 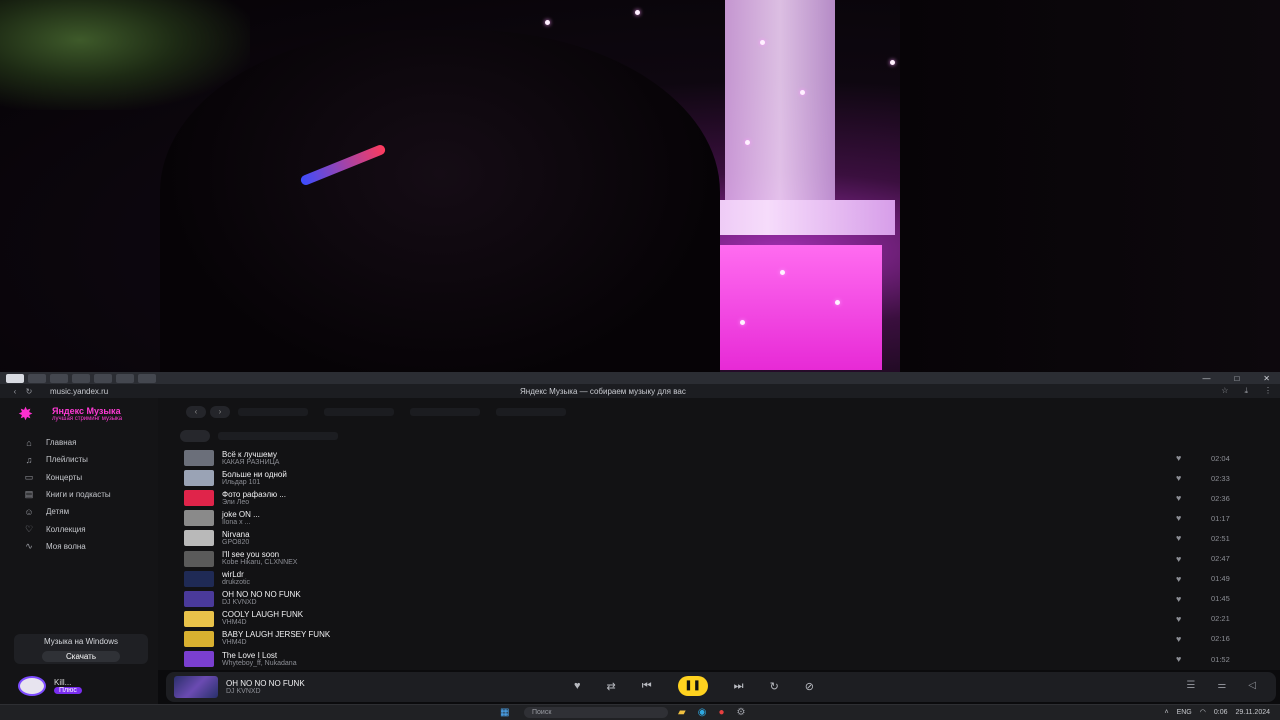 What do you see at coordinates (422, 664) in the screenshot?
I see `track-artist: Whyteboy_ff, Nukadana` at bounding box center [422, 664].